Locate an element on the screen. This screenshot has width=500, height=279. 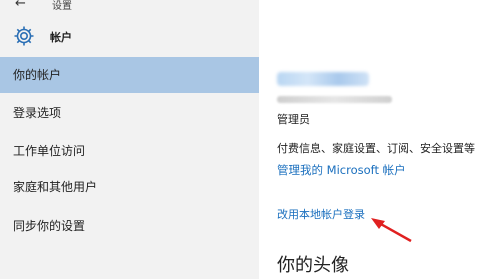
billing-description: 付费信息、家庭设置、订阅、安全设置等 is located at coordinates (376, 148).